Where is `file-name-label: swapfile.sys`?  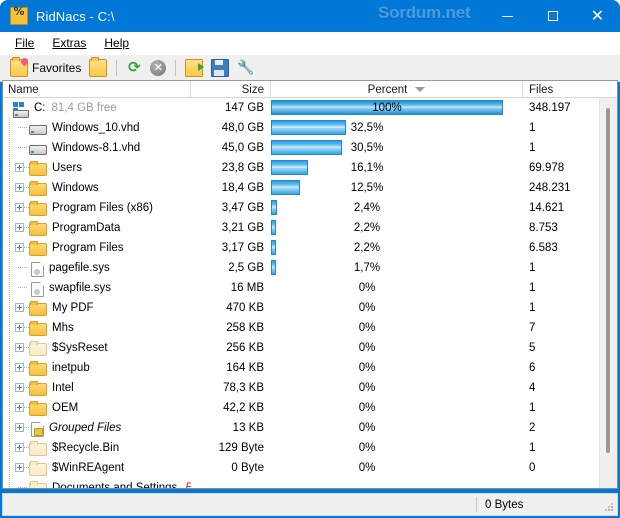
file-name-label: swapfile.sys is located at coordinates (80, 288).